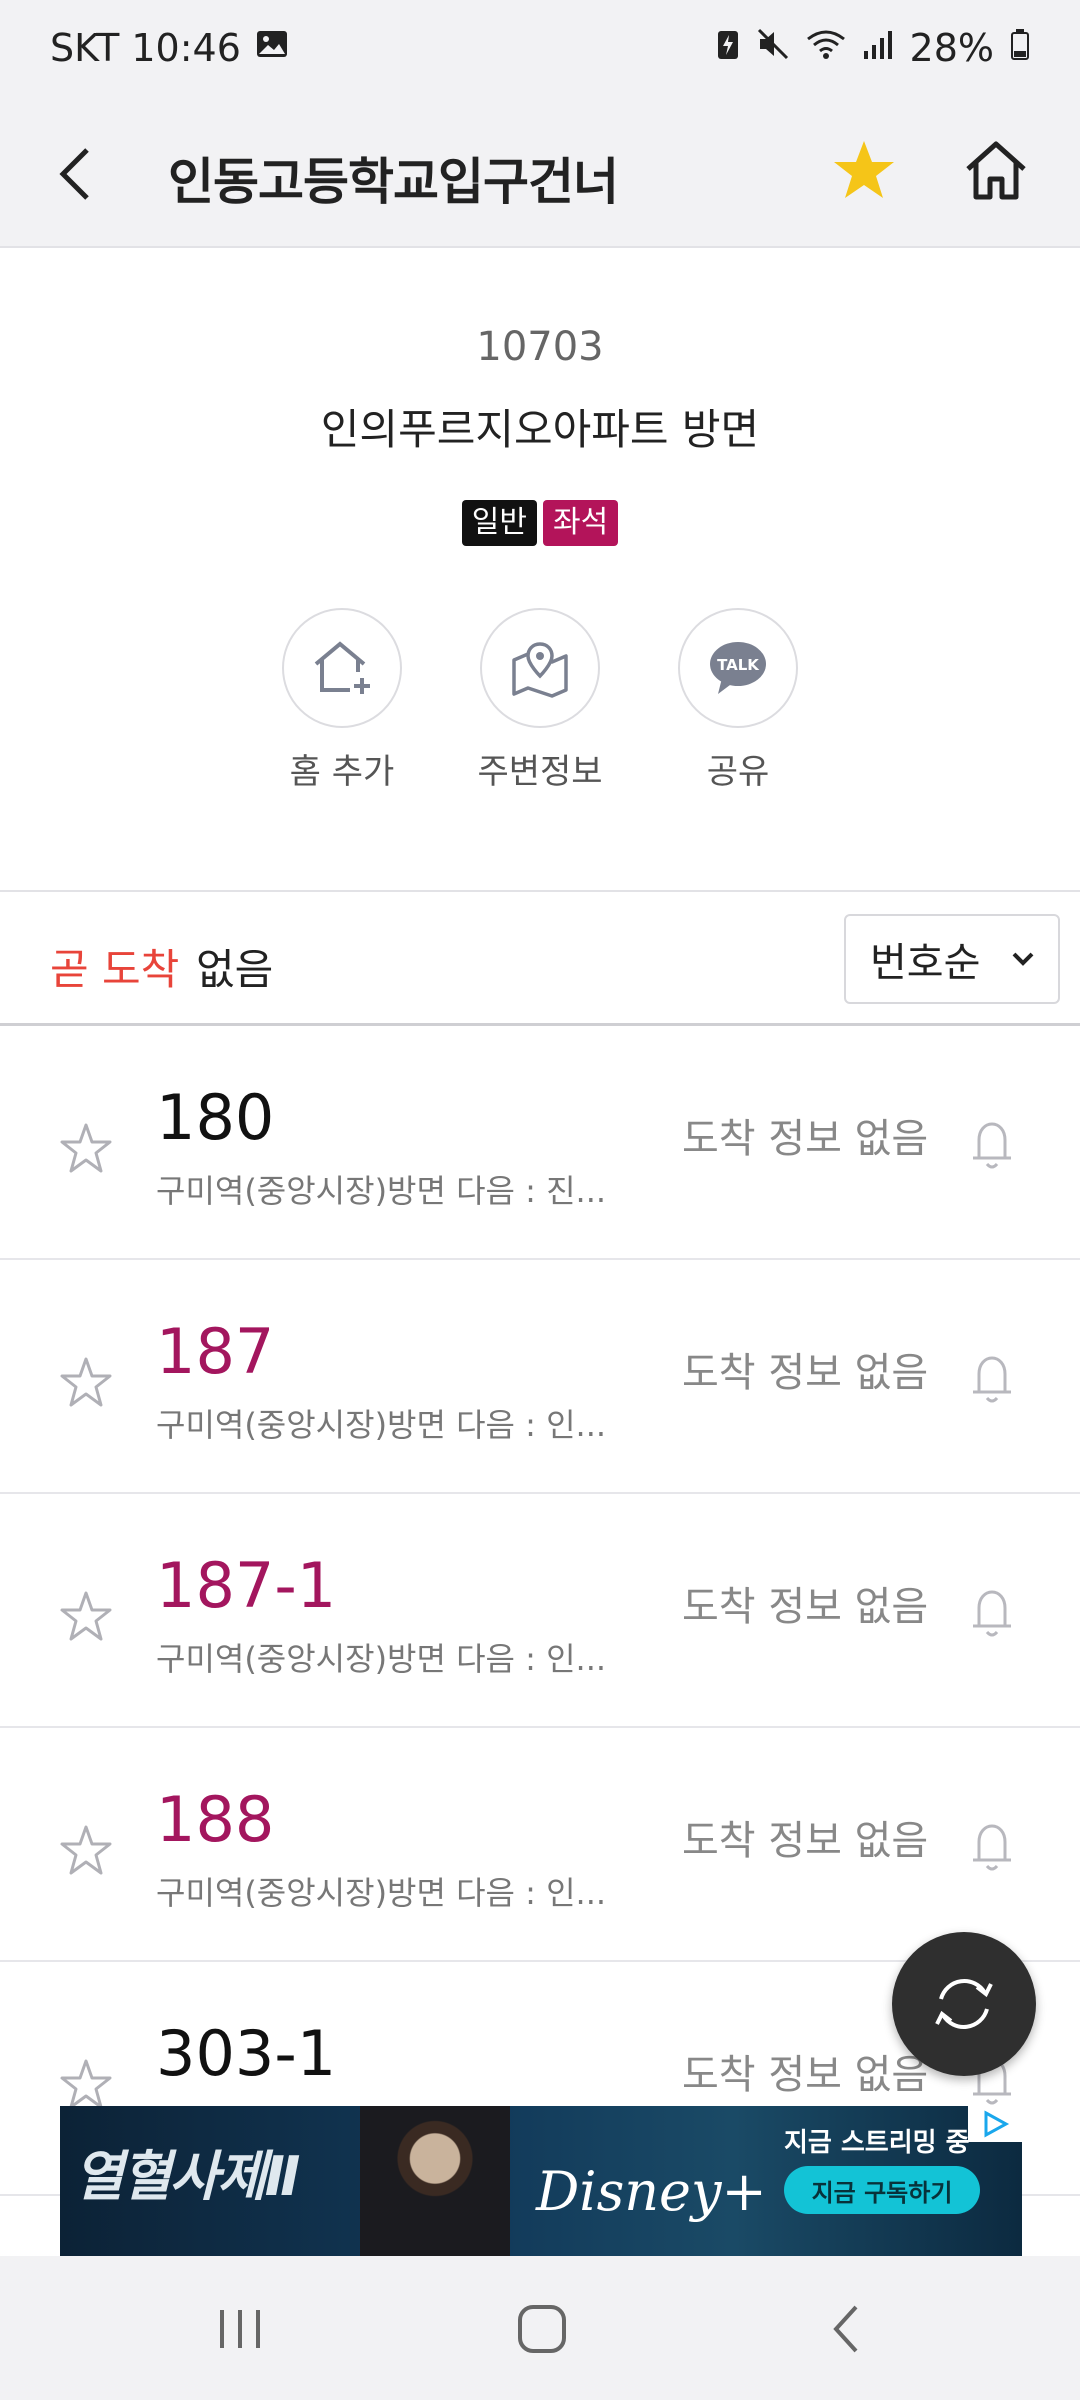 Image resolution: width=1080 pixels, height=2400 pixels. I want to click on refresh-icon, so click(964, 2004).